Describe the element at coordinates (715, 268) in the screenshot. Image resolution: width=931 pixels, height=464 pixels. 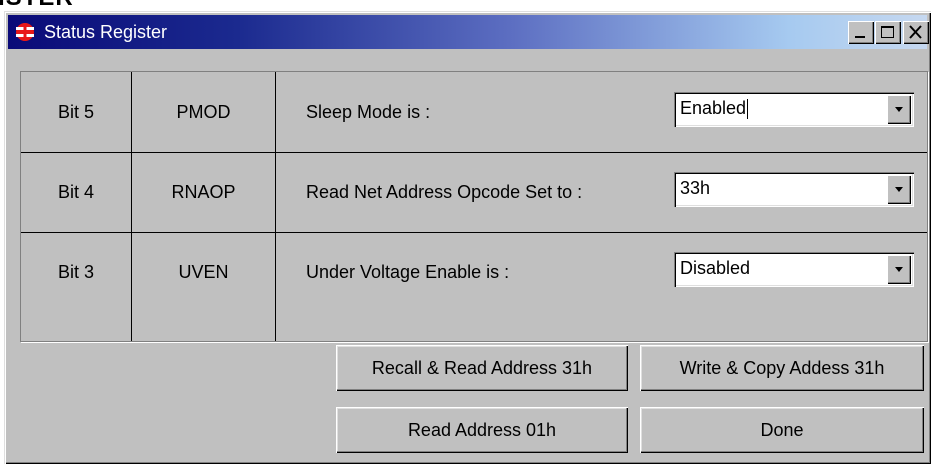
I see `under-voltage-value: Disabled` at that location.